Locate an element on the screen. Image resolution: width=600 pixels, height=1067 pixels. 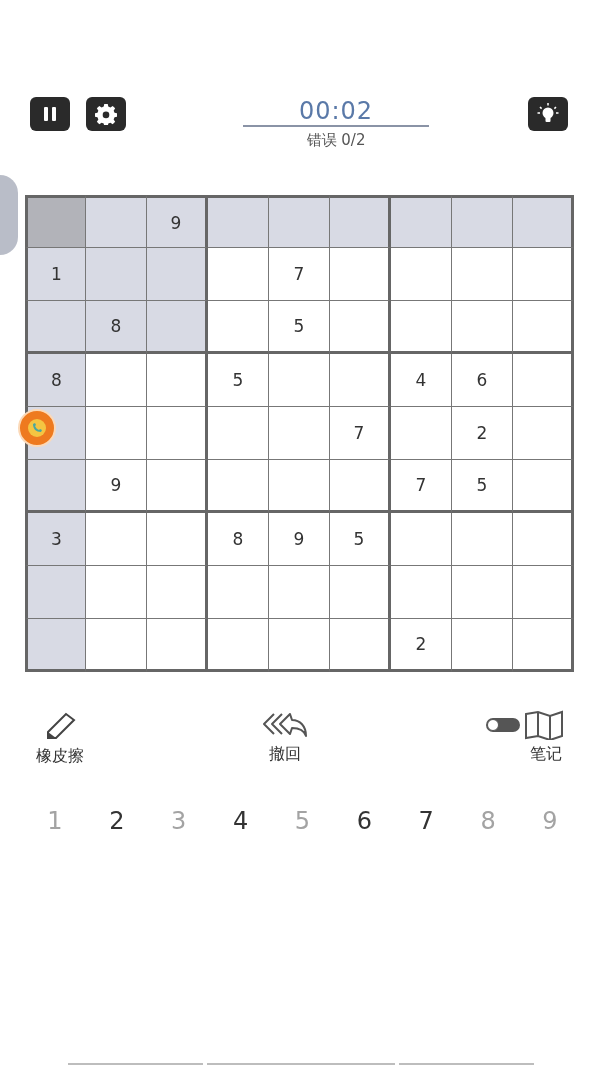
notes-toggle is located at coordinates (503, 725).